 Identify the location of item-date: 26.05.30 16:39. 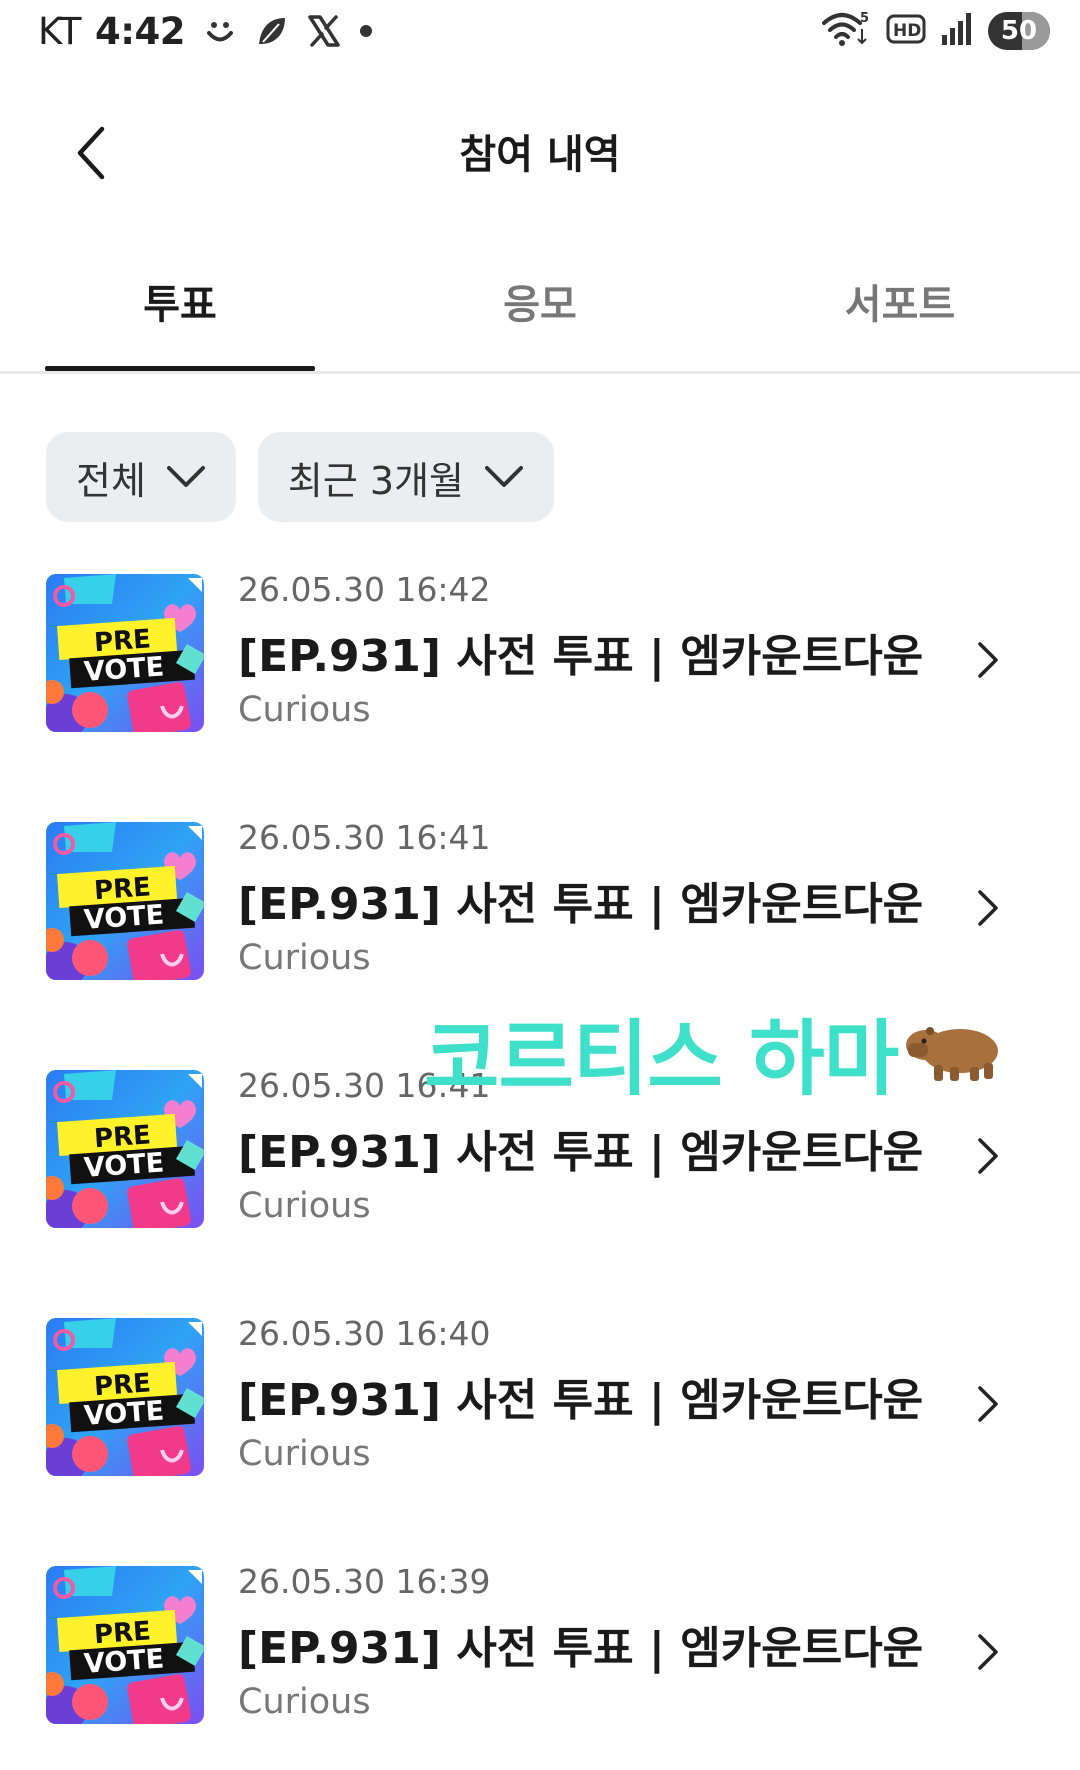
(364, 1581).